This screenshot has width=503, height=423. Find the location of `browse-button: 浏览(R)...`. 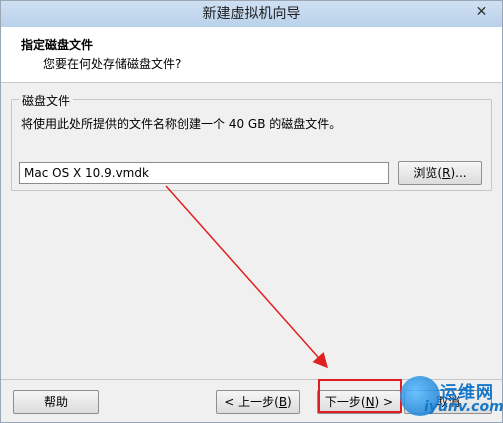

browse-button: 浏览(R)... is located at coordinates (440, 173).